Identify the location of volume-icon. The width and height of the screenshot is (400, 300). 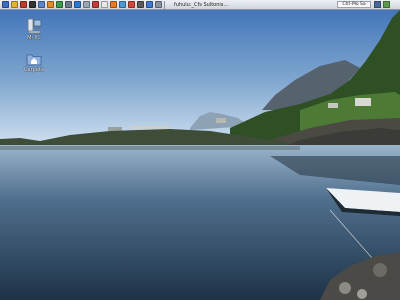
(377, 4).